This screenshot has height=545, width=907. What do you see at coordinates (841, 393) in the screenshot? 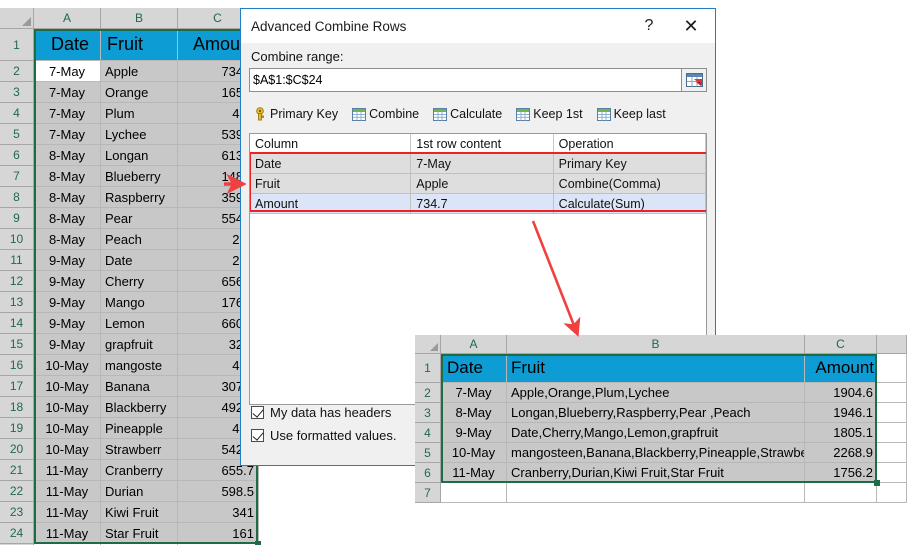
I see `result-data-cell: 1904.6` at bounding box center [841, 393].